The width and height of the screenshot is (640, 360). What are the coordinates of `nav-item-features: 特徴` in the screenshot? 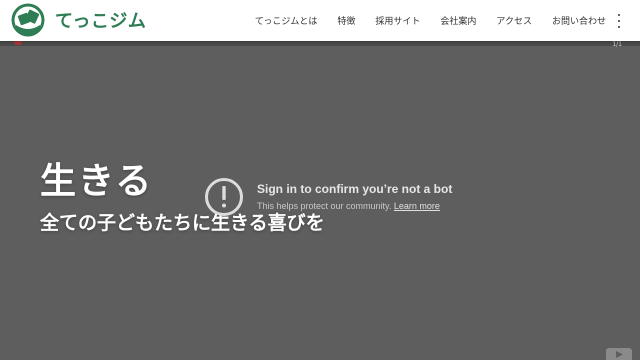 It's located at (346, 20).